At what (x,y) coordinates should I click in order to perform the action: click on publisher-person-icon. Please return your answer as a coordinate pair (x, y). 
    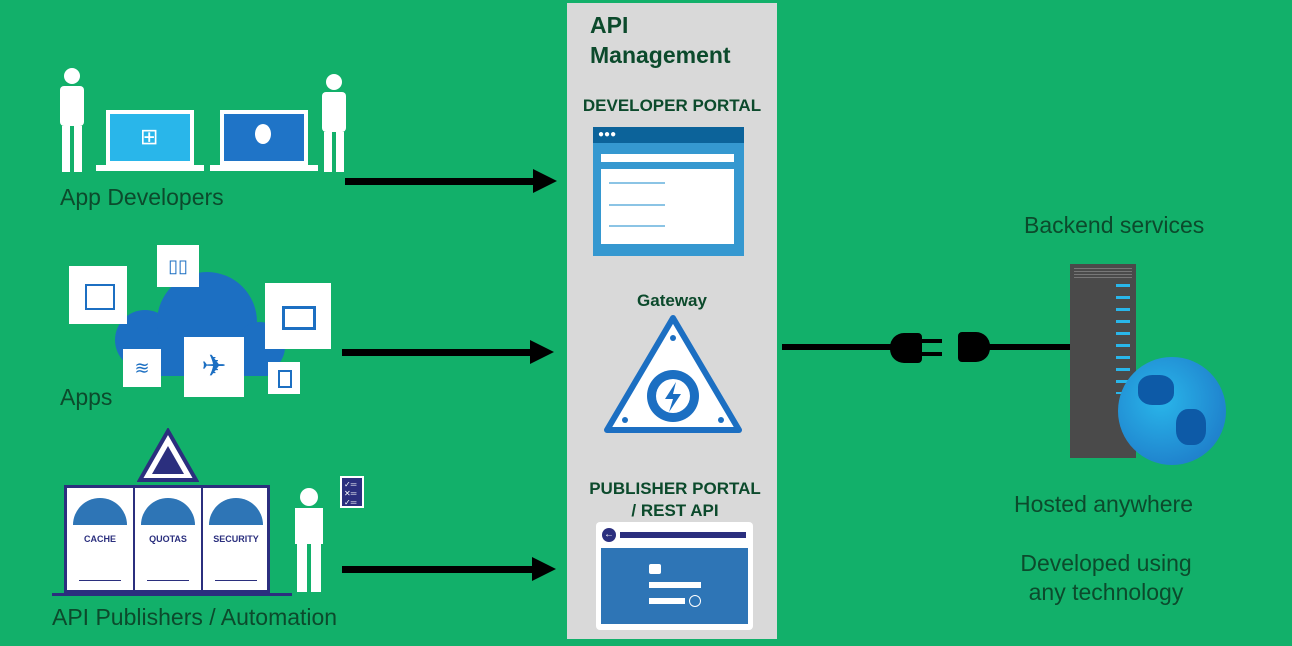
    Looking at the image, I should click on (308, 540).